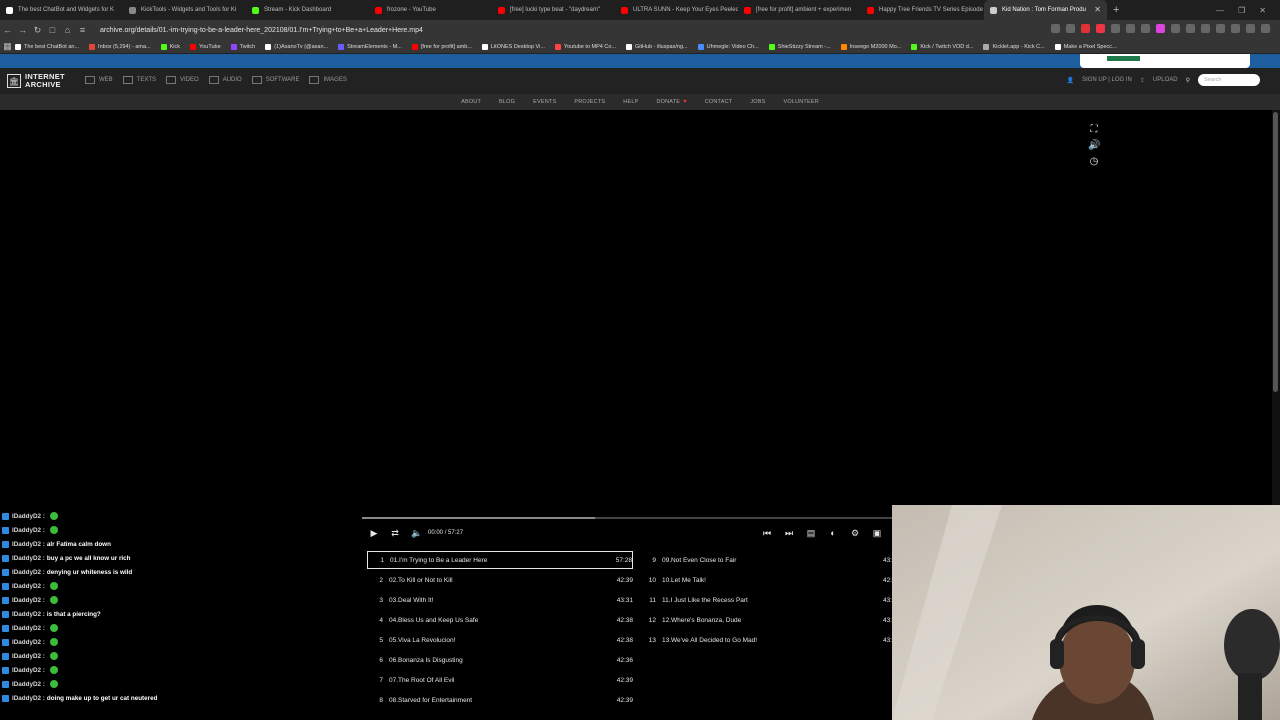 The image size is (1280, 720). What do you see at coordinates (1097, 9) in the screenshot?
I see `close-tab-icon: ✕` at bounding box center [1097, 9].